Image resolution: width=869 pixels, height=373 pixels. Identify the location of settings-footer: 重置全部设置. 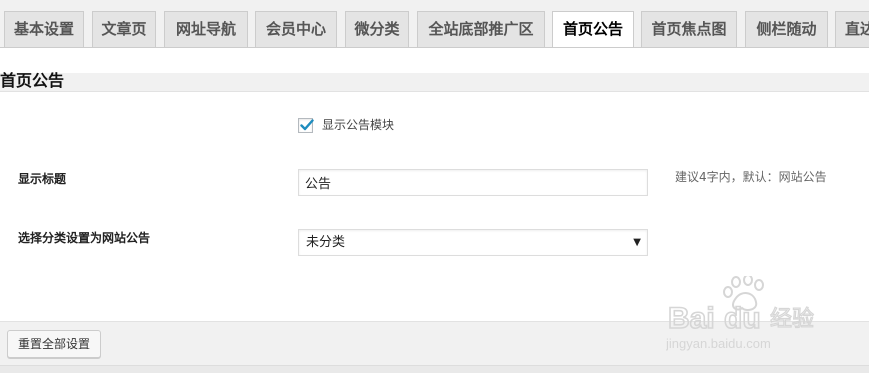
(434, 347).